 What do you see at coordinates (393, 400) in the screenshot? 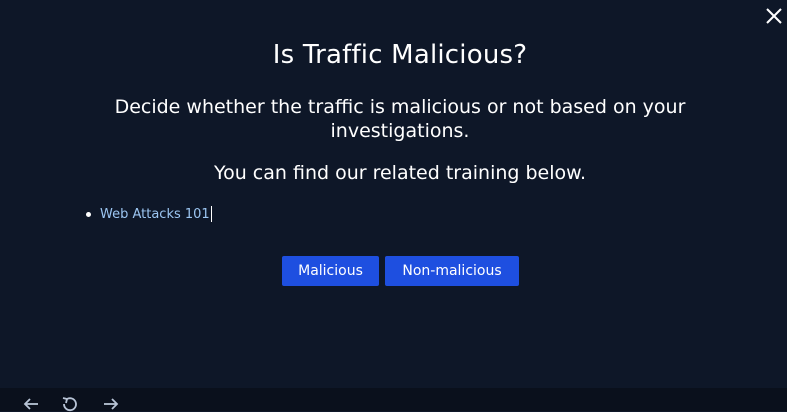
I see `bottom-toolbar` at bounding box center [393, 400].